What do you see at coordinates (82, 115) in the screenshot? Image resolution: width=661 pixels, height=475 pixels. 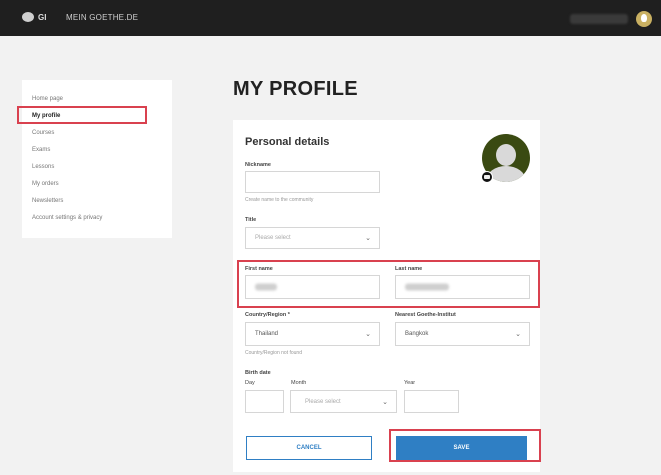 I see `my-profile-highlight` at bounding box center [82, 115].